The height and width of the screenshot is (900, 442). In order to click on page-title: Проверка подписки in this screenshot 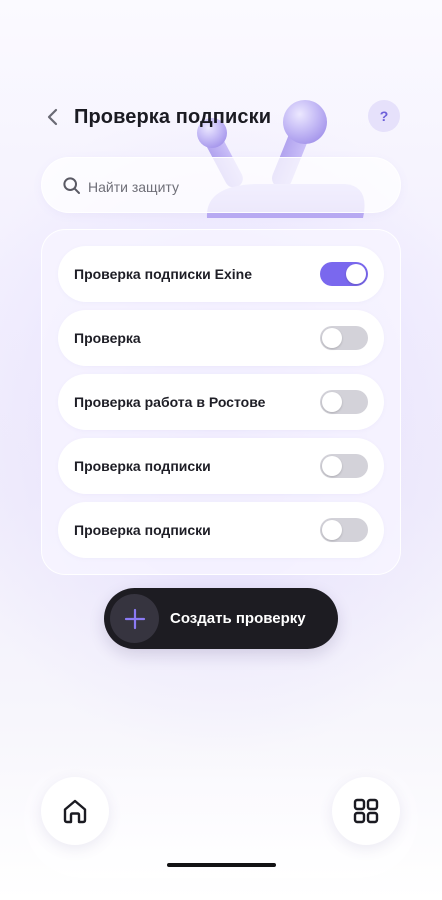, I will do `click(173, 117)`.